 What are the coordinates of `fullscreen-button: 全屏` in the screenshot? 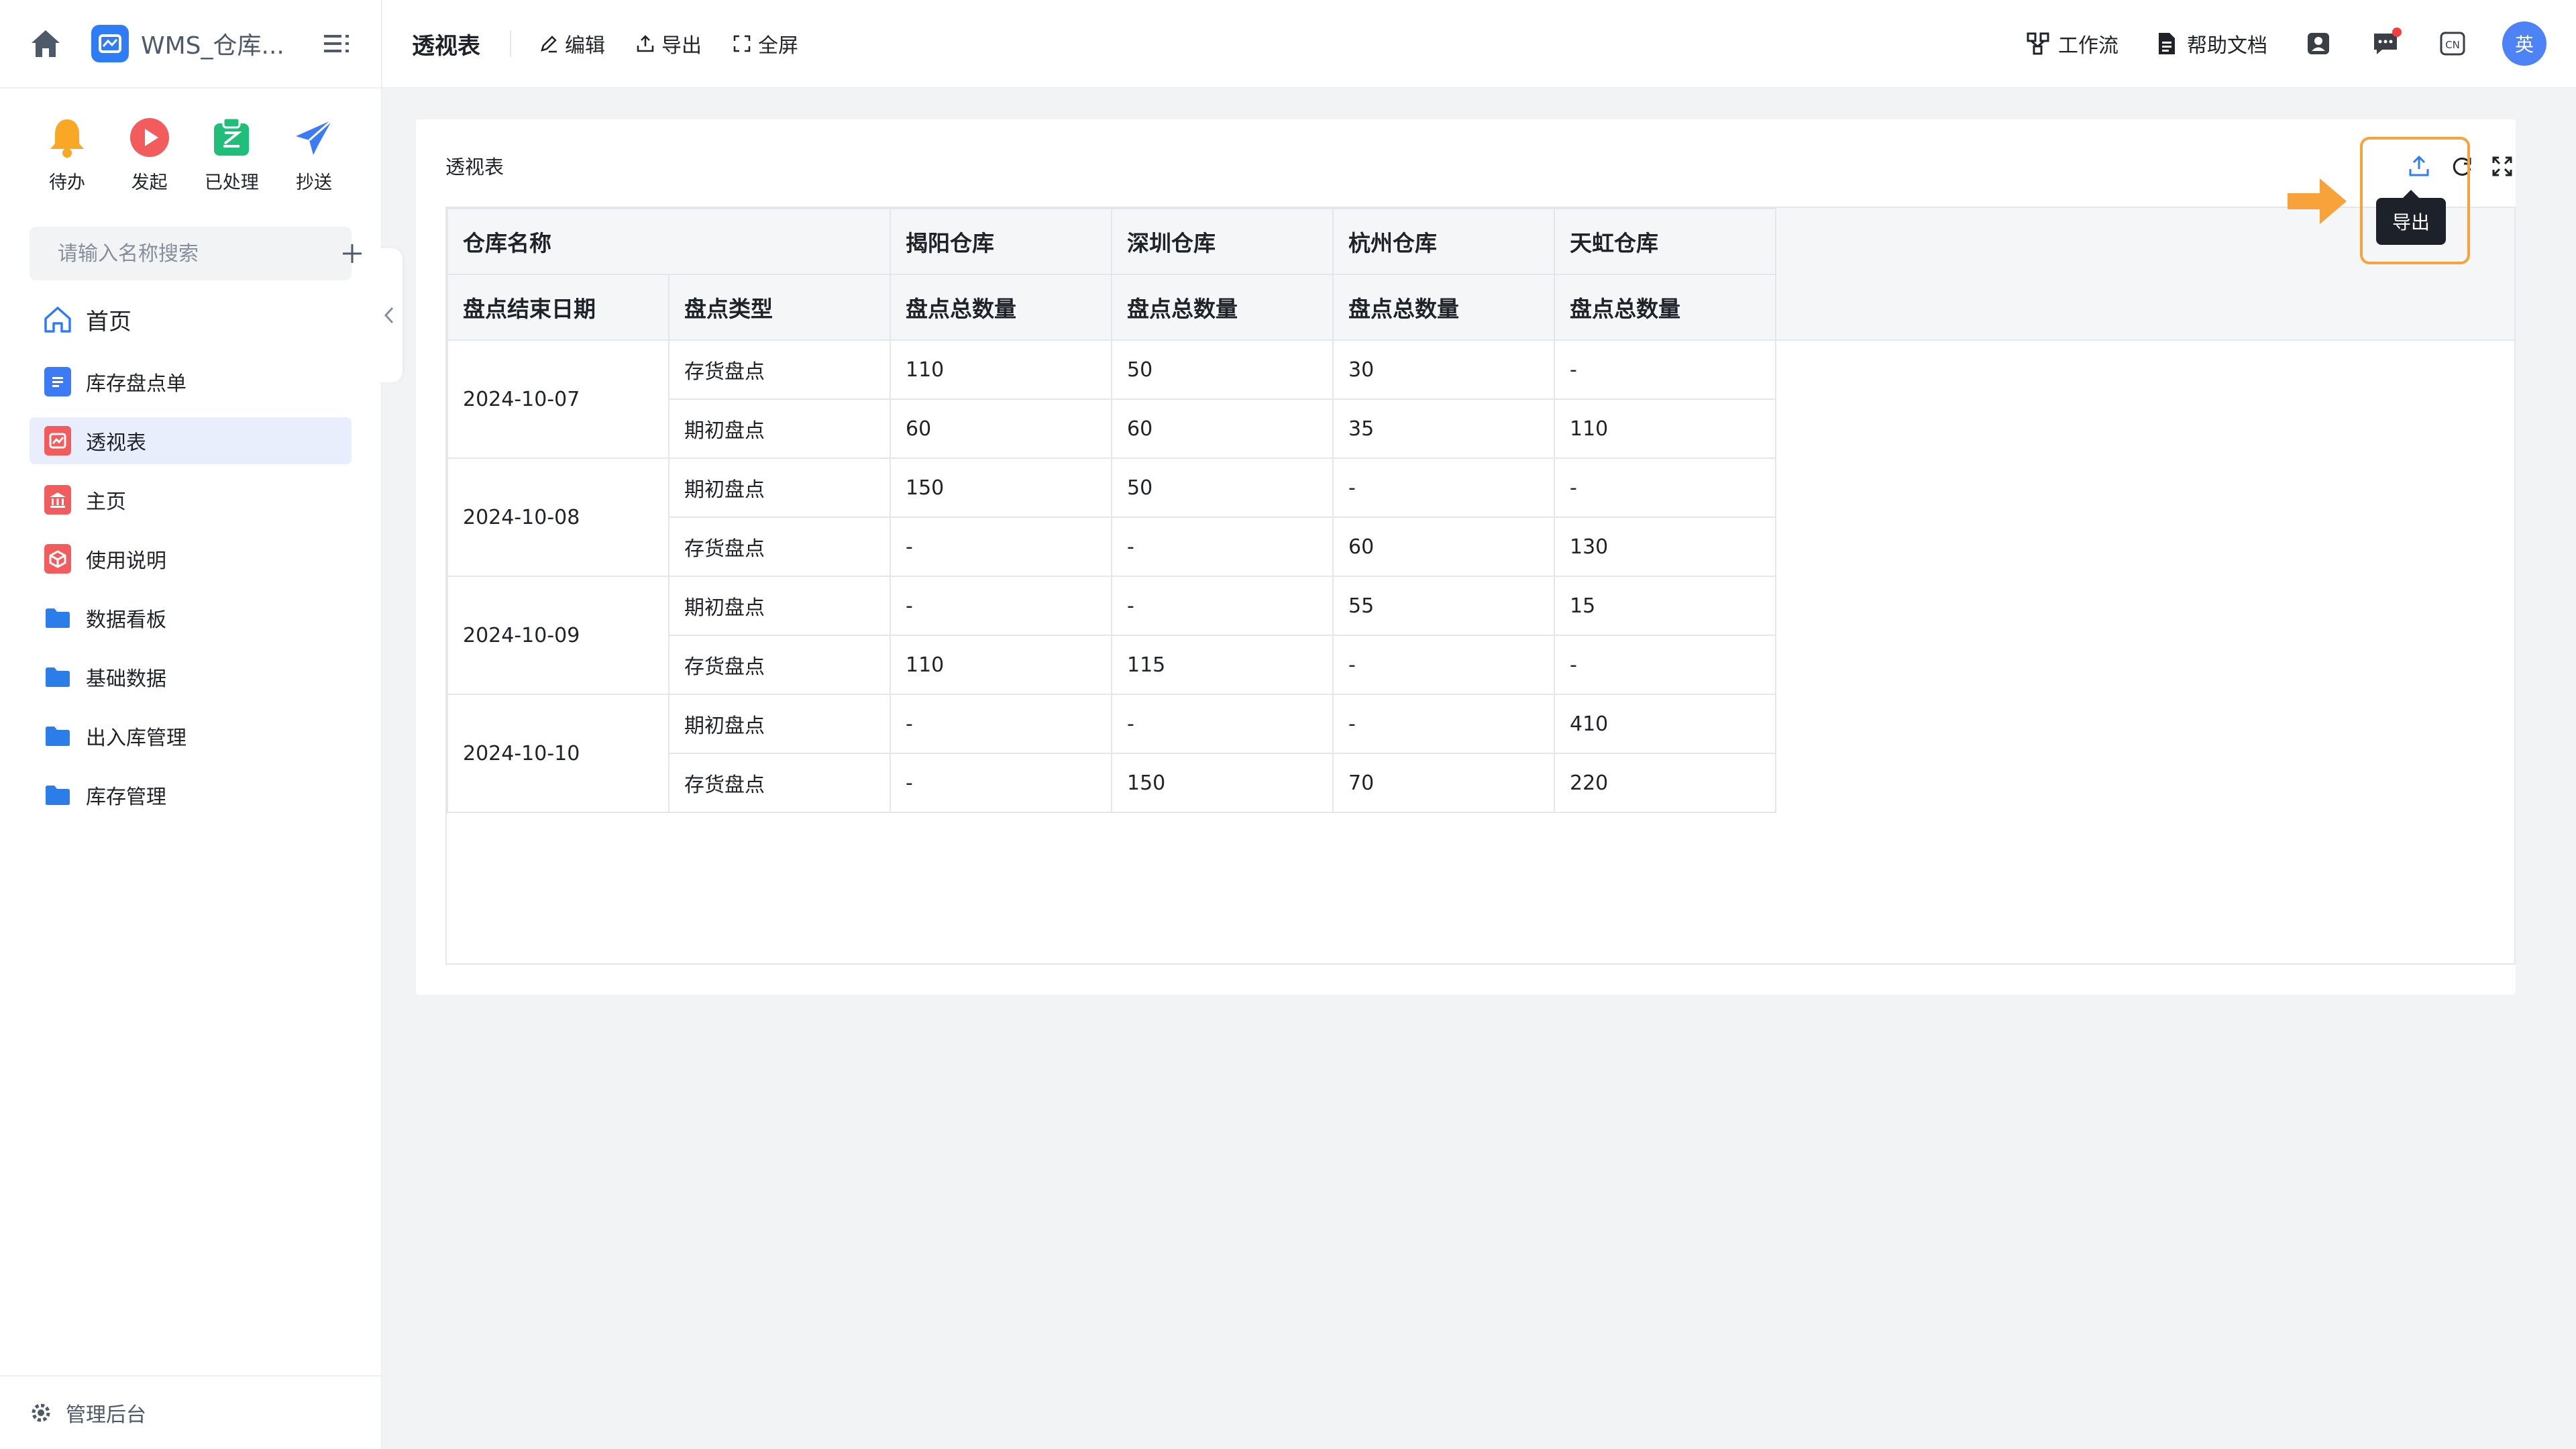 It's located at (764, 43).